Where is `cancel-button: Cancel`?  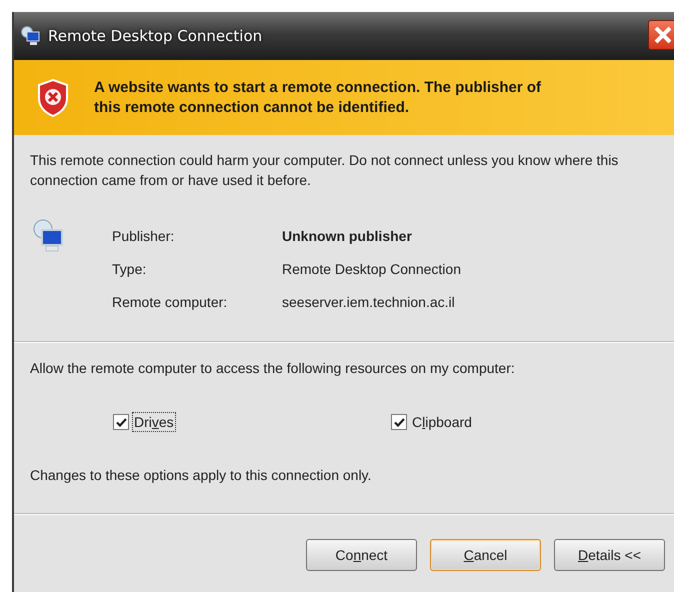 cancel-button: Cancel is located at coordinates (485, 555).